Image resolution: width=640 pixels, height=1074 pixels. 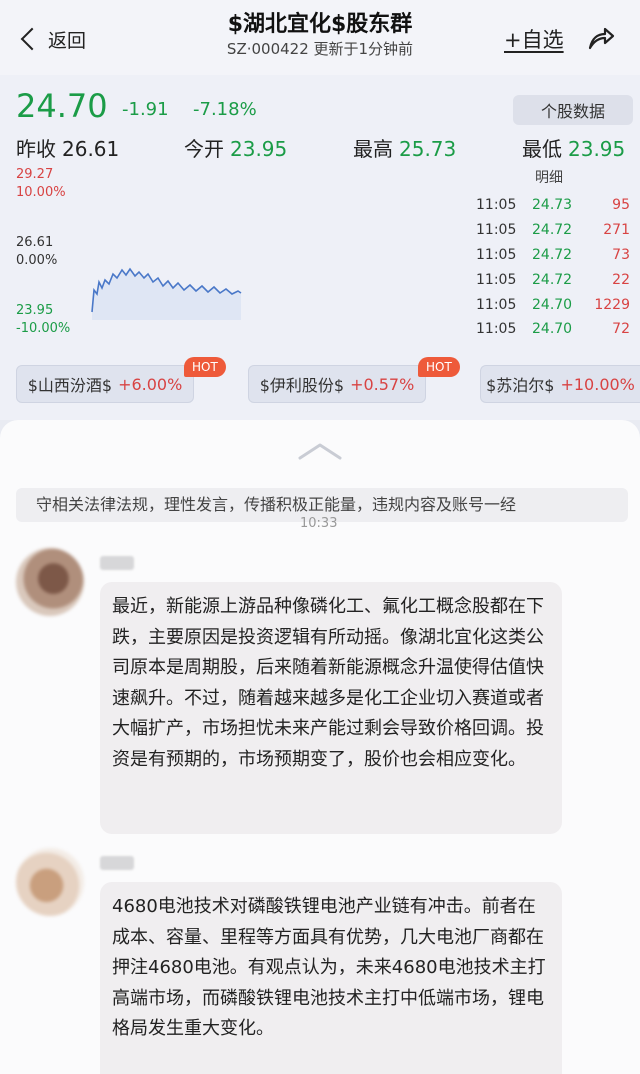 I want to click on tick-row: 11:05 24.70 72, so click(x=553, y=329).